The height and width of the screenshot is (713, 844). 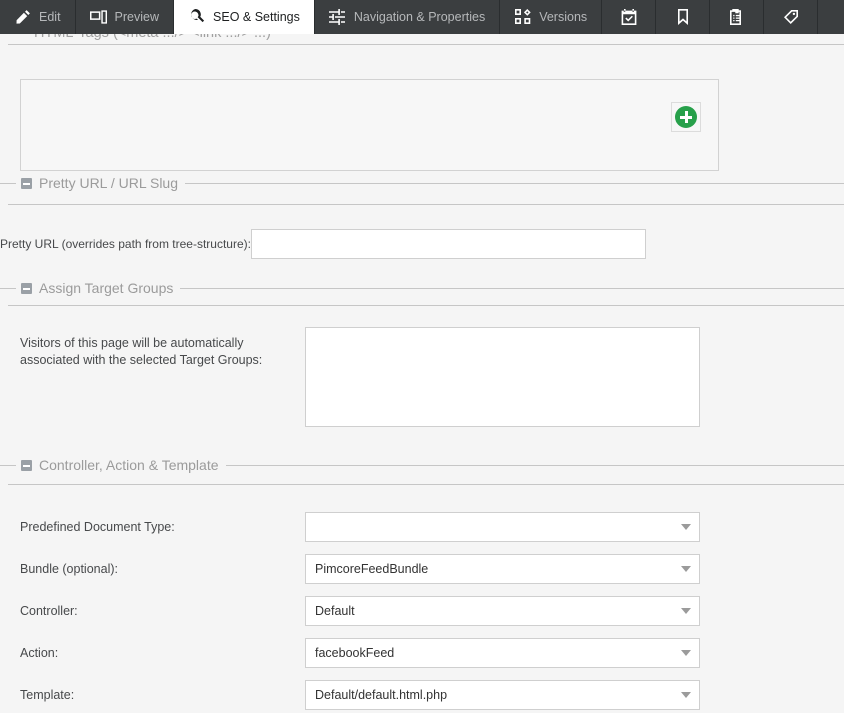 I want to click on html-tags-container, so click(x=369, y=125).